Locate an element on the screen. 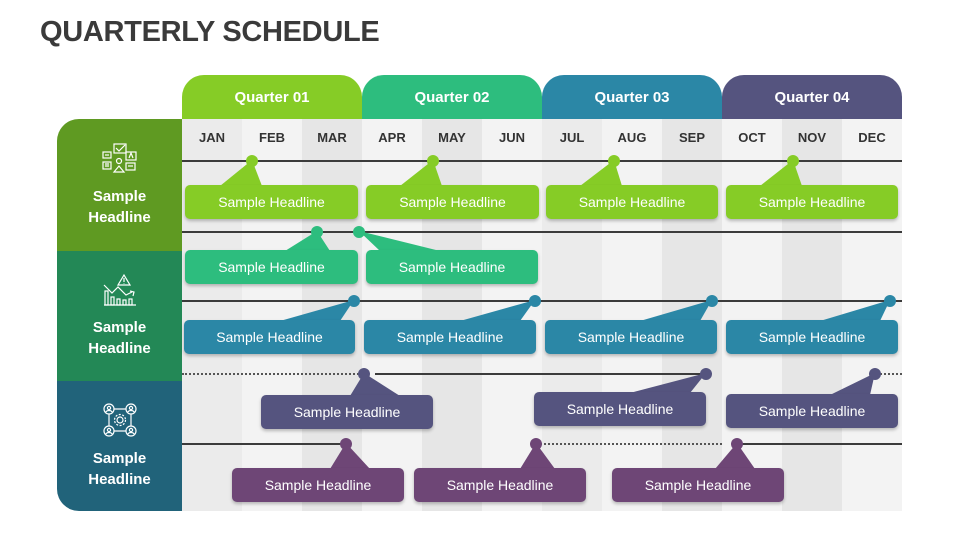  month-column: FEB is located at coordinates (272, 315).